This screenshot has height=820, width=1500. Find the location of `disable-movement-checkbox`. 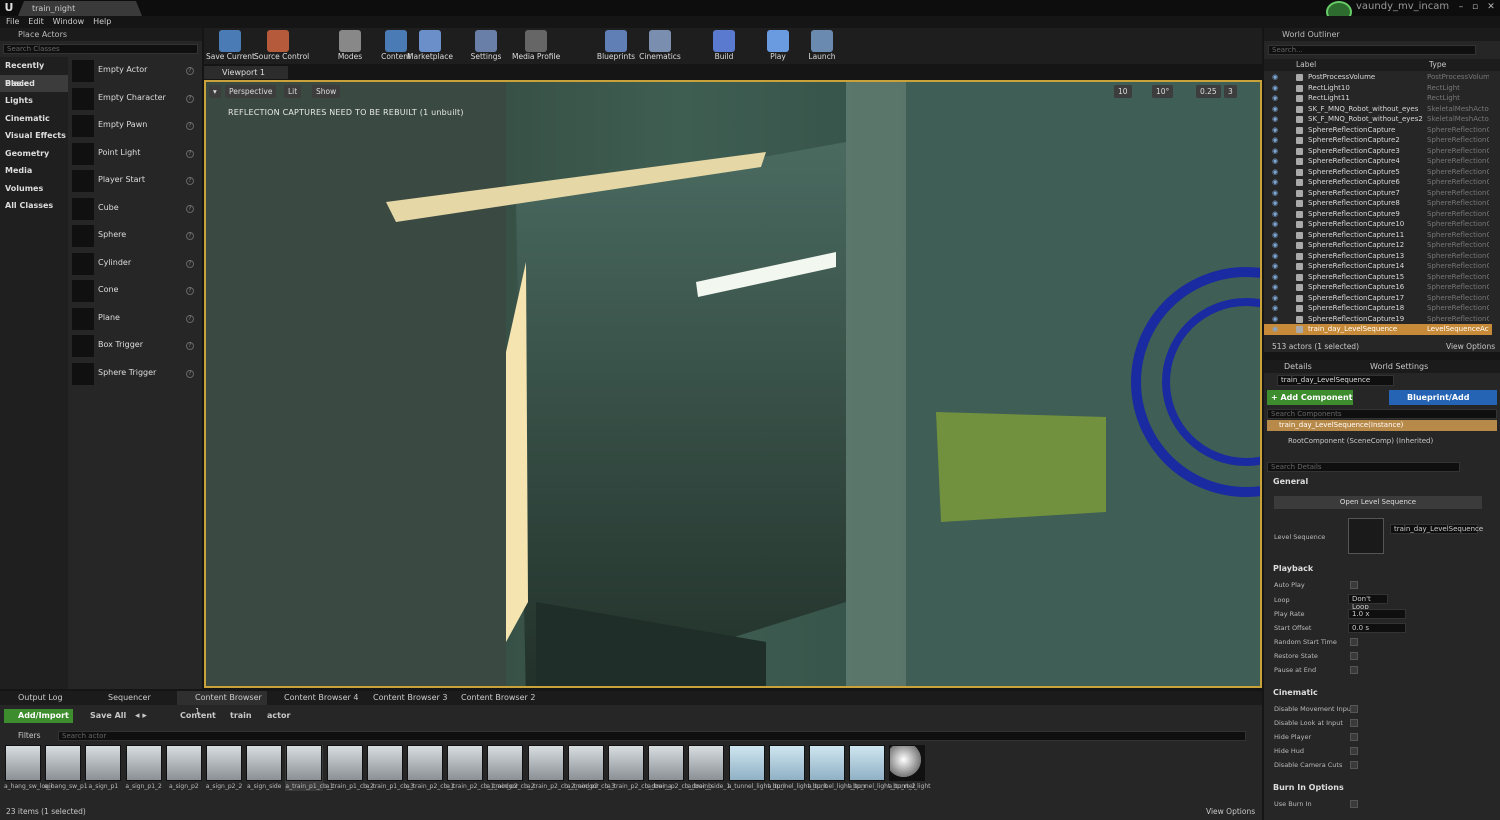

disable-movement-checkbox is located at coordinates (1354, 709).